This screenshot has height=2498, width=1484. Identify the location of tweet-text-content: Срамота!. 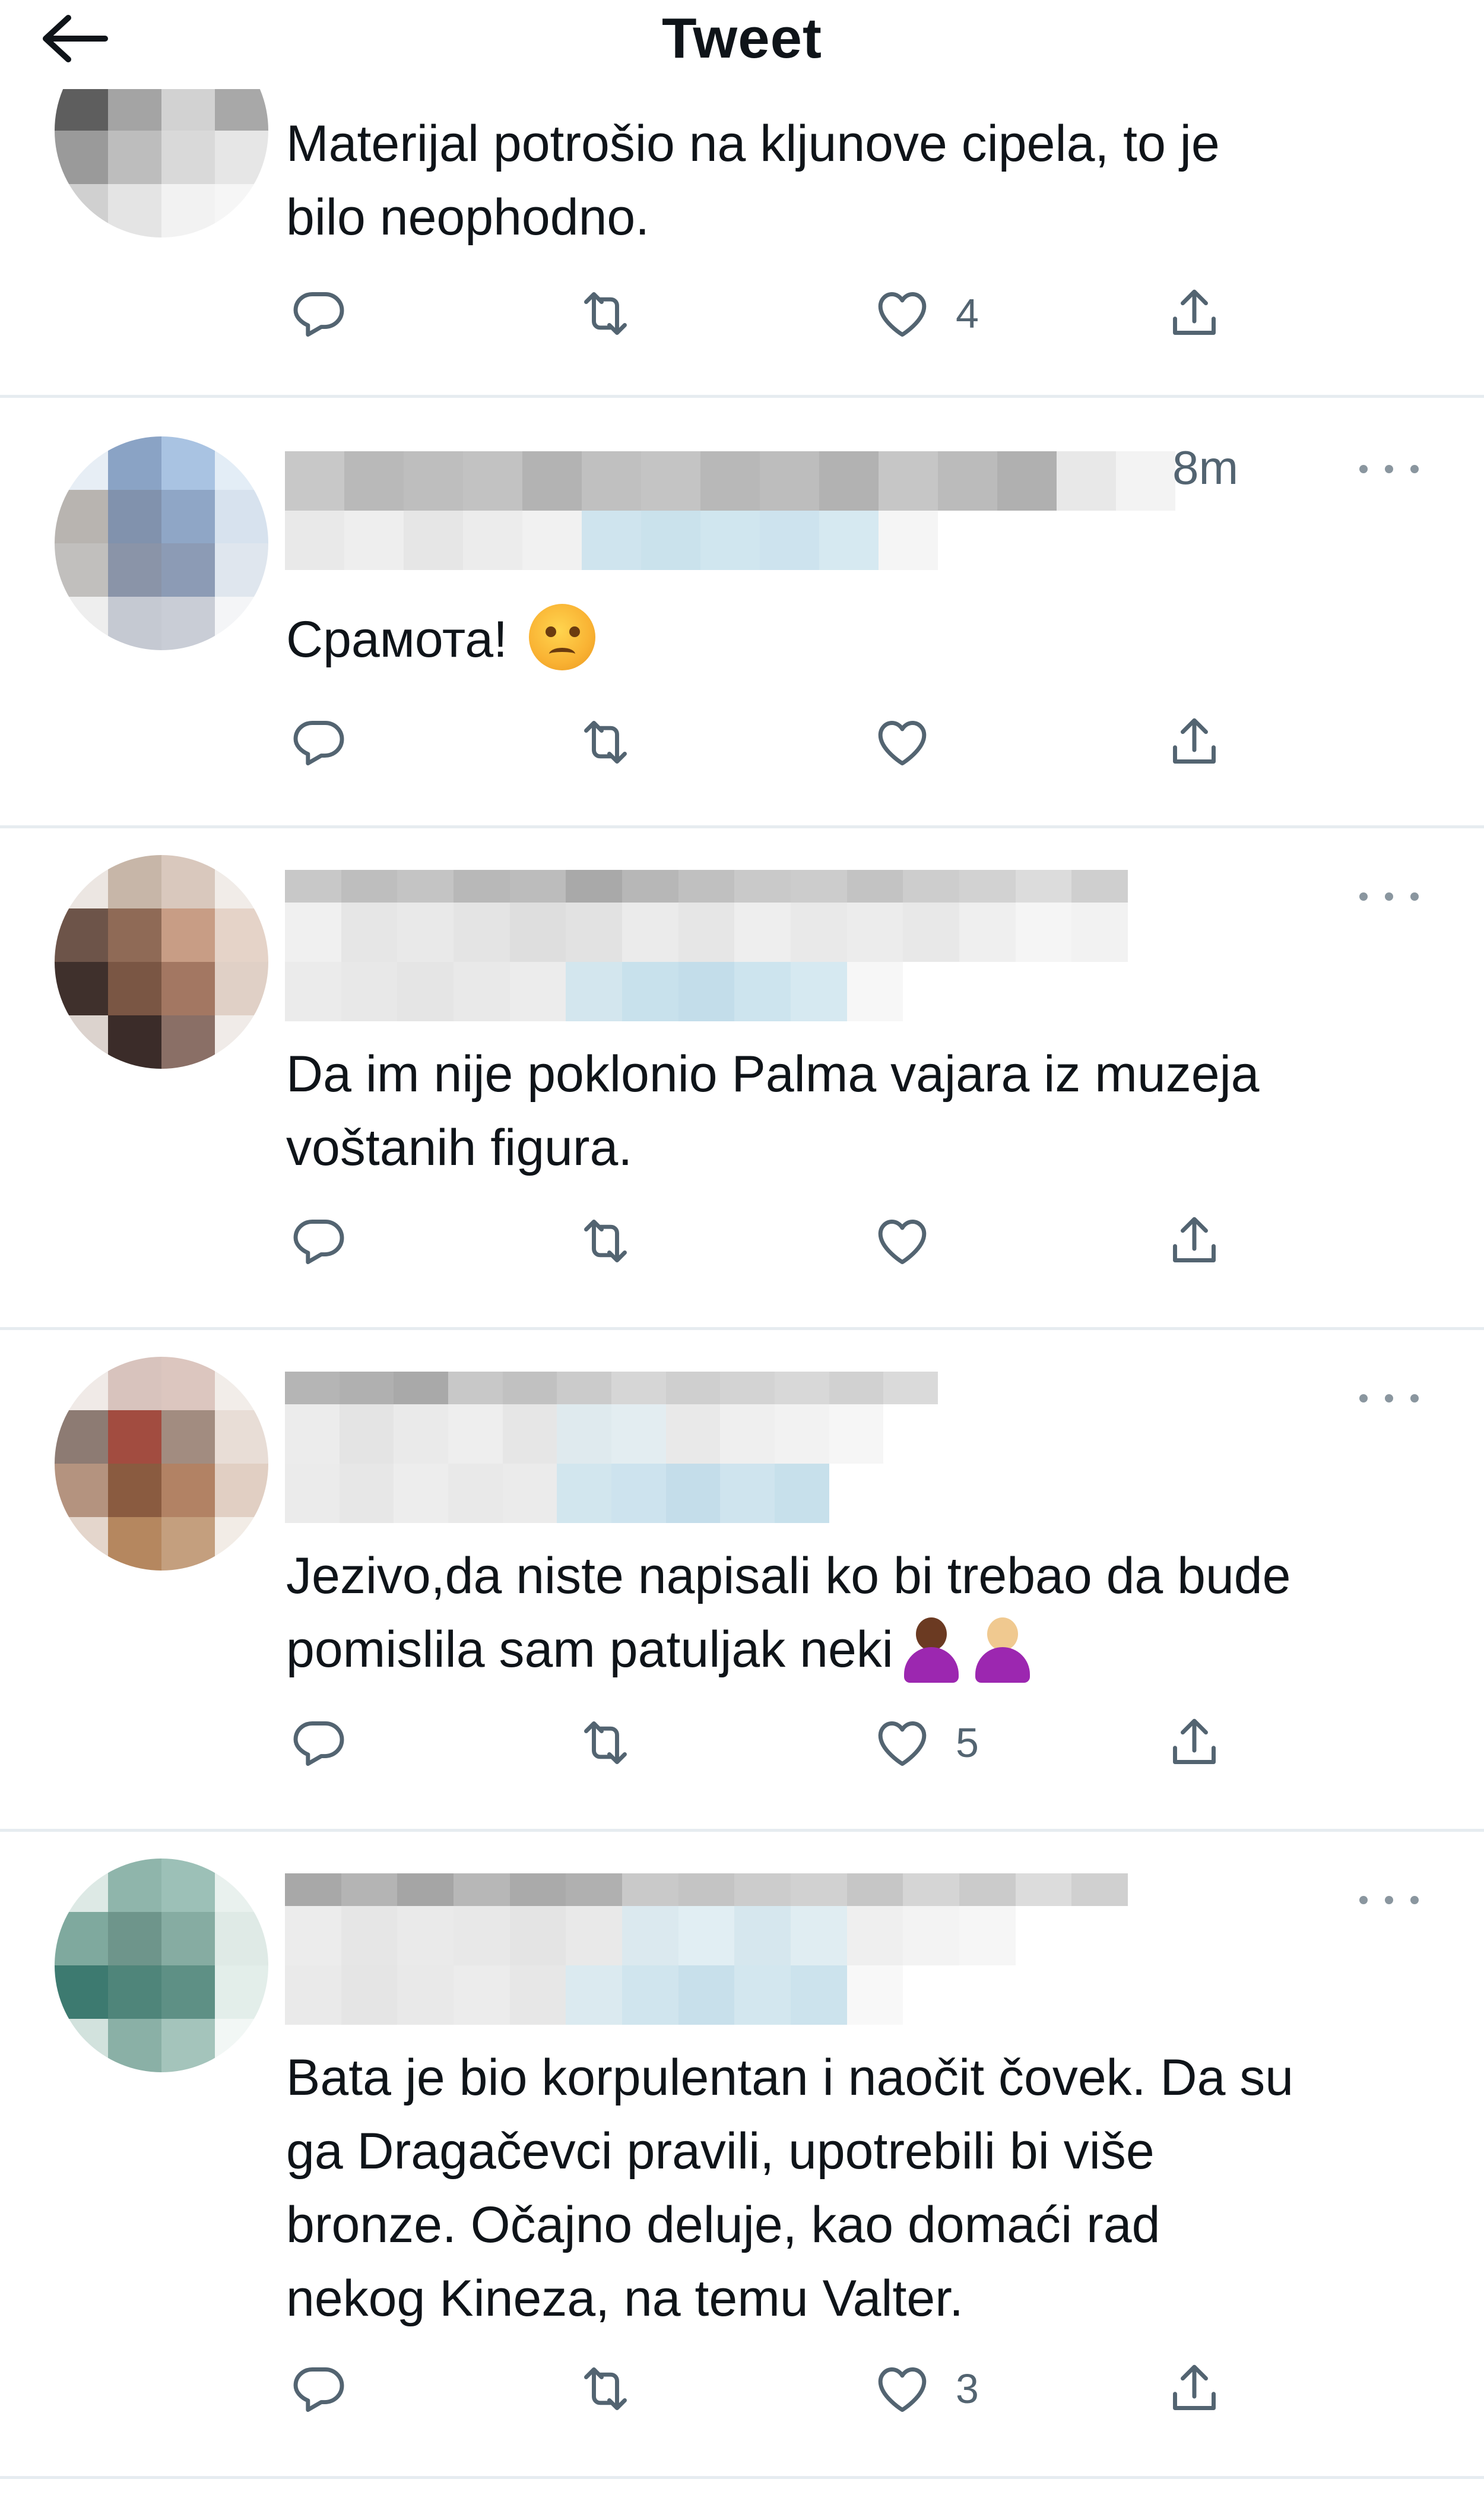
(404, 639).